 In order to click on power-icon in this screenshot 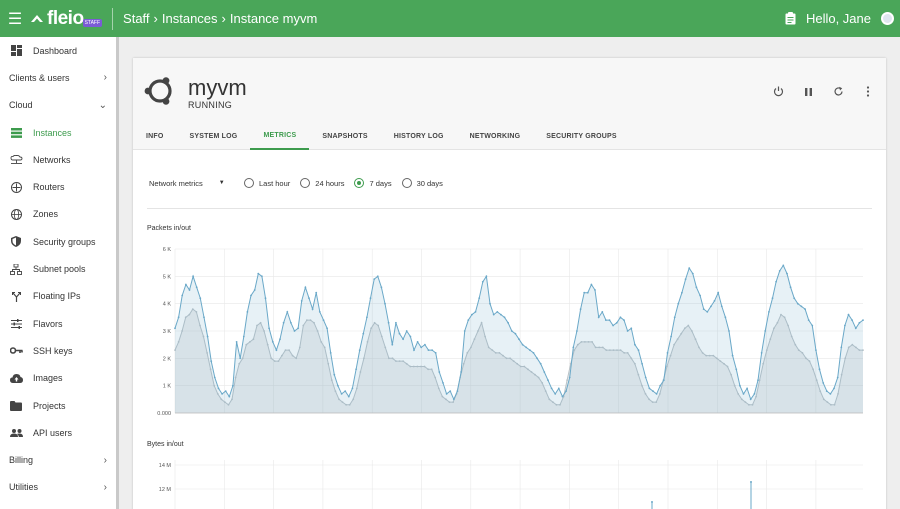, I will do `click(778, 92)`.